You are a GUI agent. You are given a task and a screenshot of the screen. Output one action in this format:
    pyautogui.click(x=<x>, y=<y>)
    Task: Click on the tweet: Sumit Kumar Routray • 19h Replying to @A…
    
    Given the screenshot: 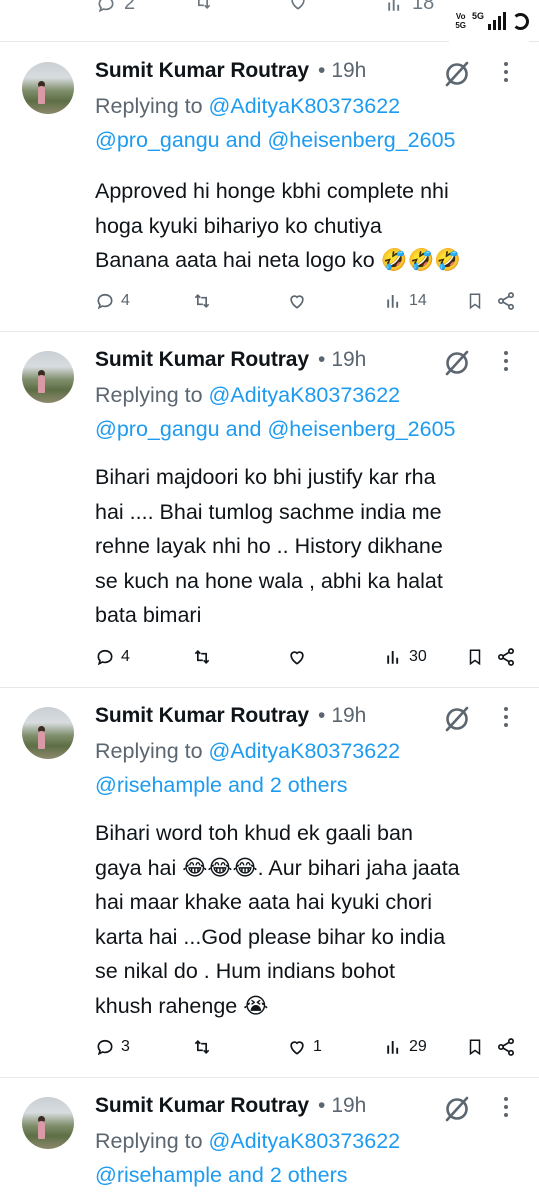 What is the action you would take?
    pyautogui.click(x=269, y=1139)
    